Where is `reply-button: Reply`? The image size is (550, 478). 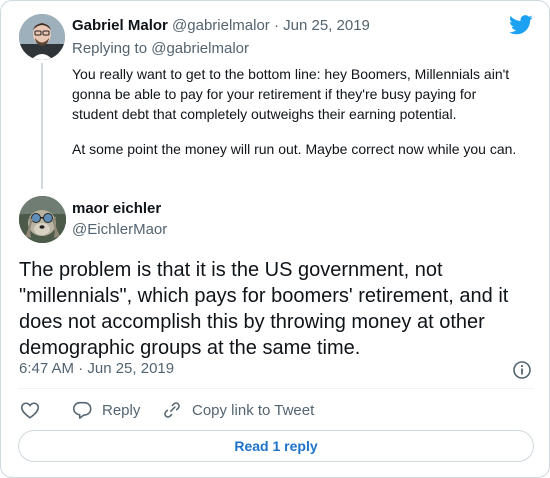 reply-button: Reply is located at coordinates (105, 410).